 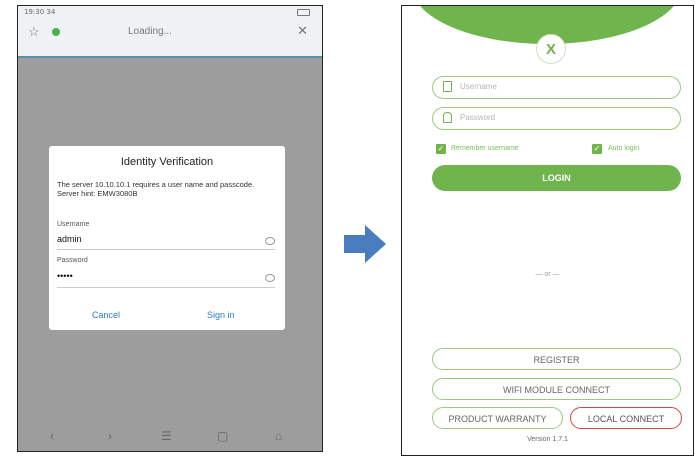 What do you see at coordinates (72, 260) in the screenshot?
I see `password-label: Password` at bounding box center [72, 260].